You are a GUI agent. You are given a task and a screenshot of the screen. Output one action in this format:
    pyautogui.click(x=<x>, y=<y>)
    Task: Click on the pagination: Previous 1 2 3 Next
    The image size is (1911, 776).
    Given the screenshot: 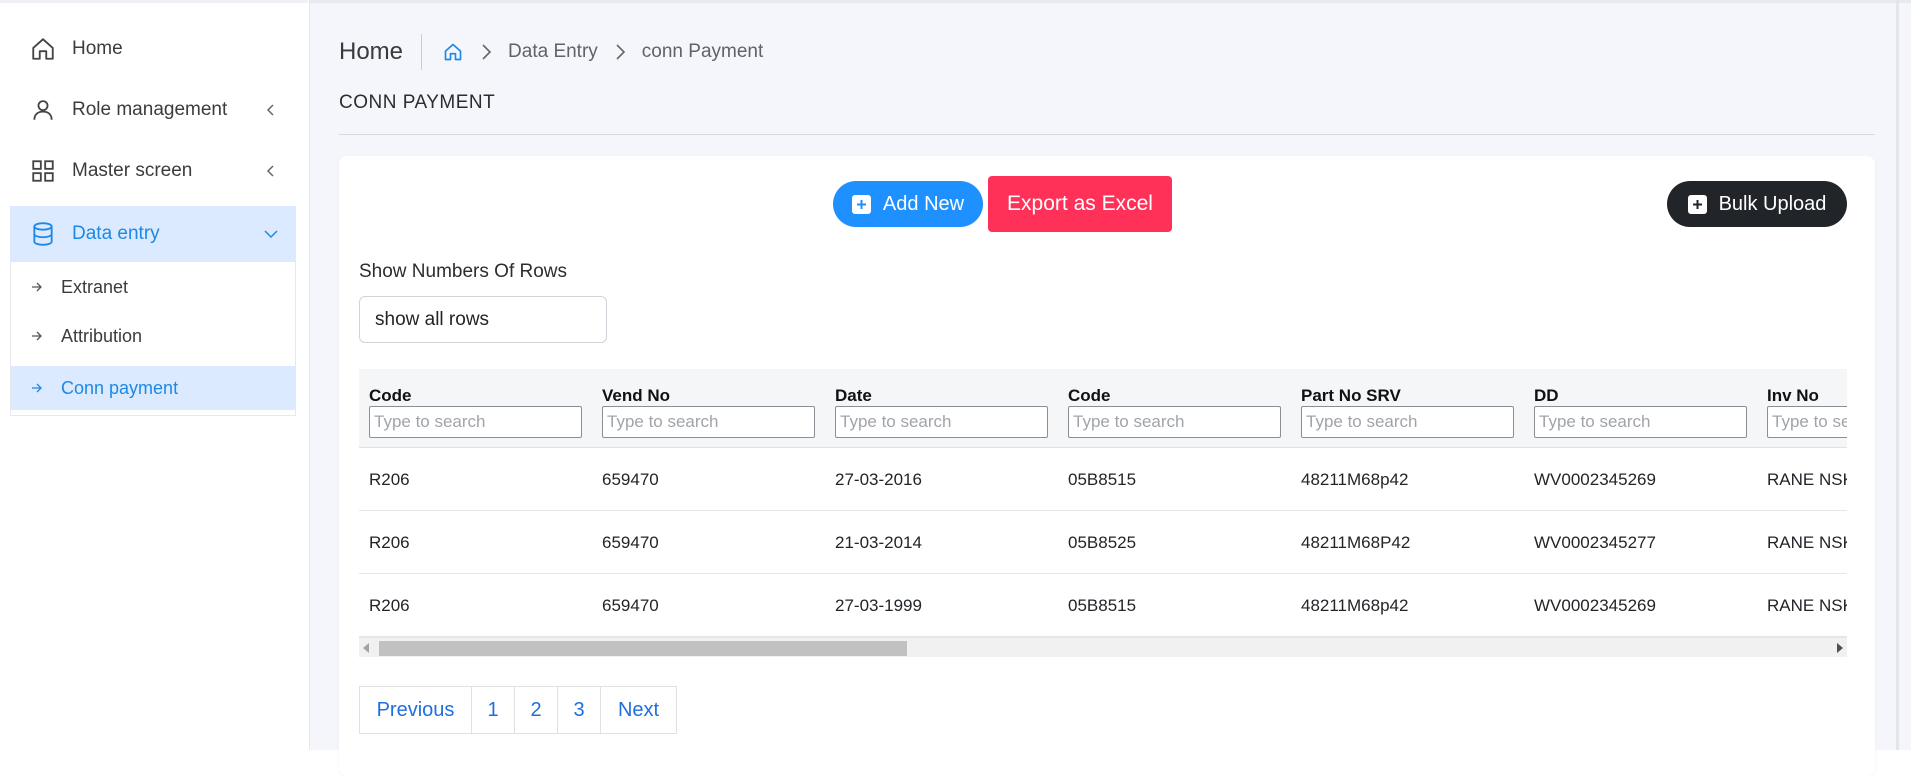 What is the action you would take?
    pyautogui.click(x=518, y=710)
    